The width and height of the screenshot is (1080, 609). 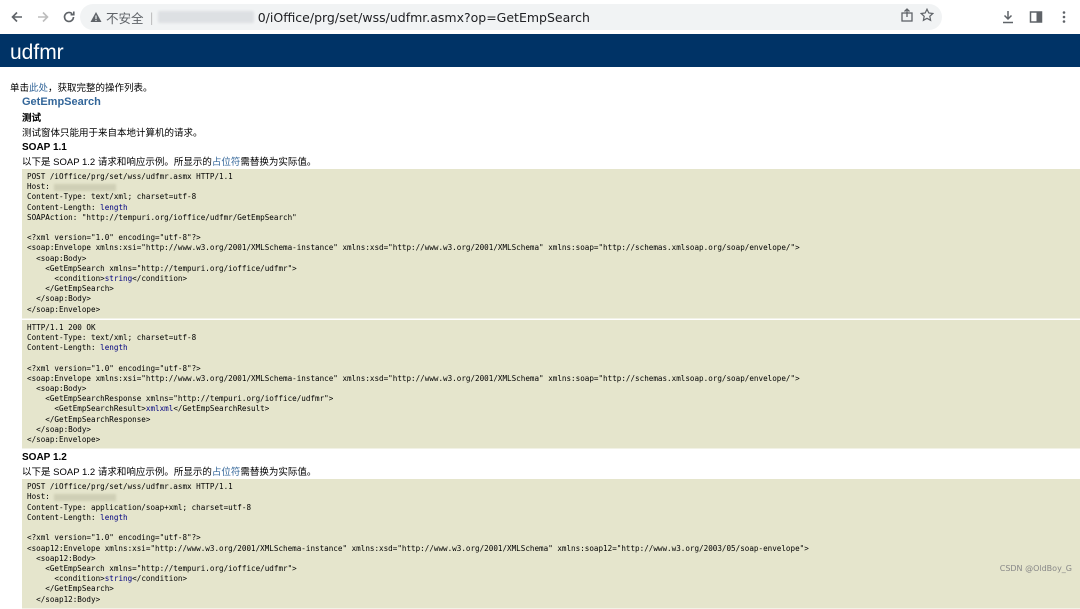 What do you see at coordinates (64, 599) in the screenshot?
I see `code-line: </soap12:Body>` at bounding box center [64, 599].